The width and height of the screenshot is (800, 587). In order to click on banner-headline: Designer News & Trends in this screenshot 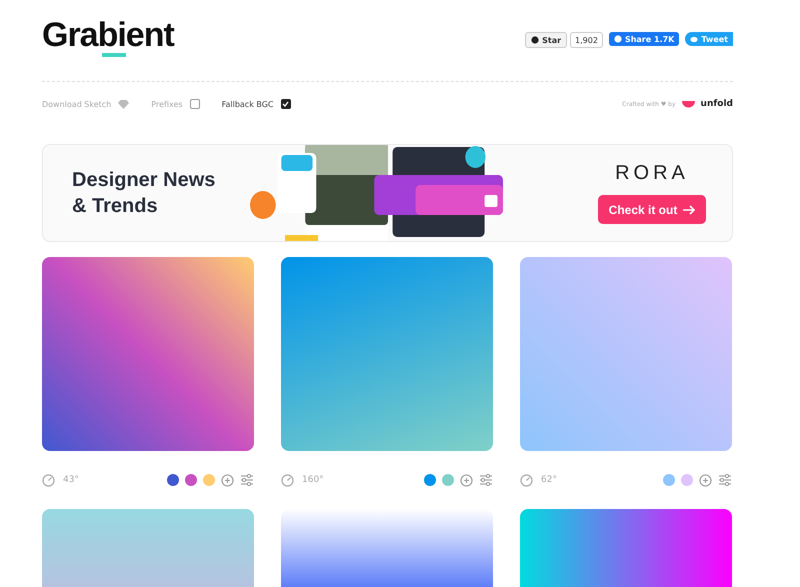, I will do `click(143, 193)`.